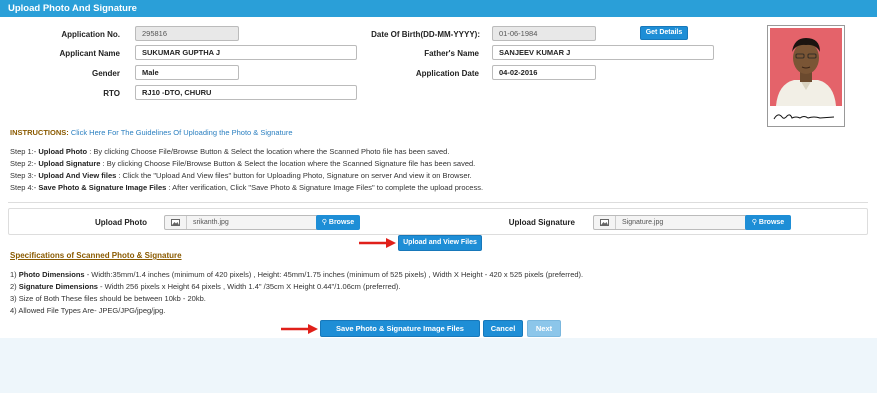 Image resolution: width=877 pixels, height=393 pixels. What do you see at coordinates (544, 72) in the screenshot?
I see `application-date-field: 04-02-2016` at bounding box center [544, 72].